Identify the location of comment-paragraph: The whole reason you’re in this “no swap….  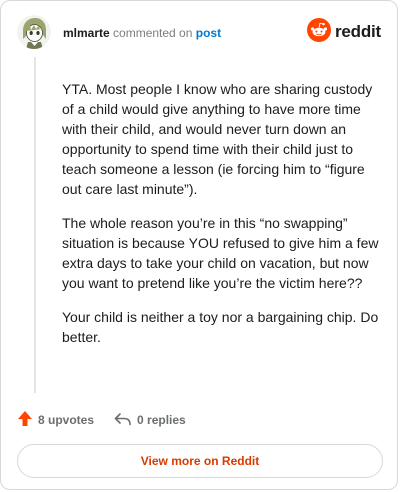
(220, 253).